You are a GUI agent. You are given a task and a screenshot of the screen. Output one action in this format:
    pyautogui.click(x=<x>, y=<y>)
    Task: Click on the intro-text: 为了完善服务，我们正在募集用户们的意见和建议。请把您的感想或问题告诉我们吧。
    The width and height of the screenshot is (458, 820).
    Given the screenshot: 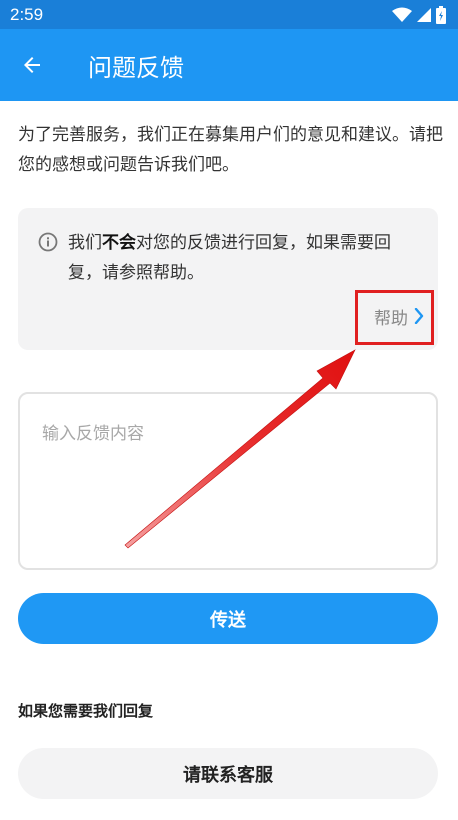 What is the action you would take?
    pyautogui.click(x=230, y=150)
    